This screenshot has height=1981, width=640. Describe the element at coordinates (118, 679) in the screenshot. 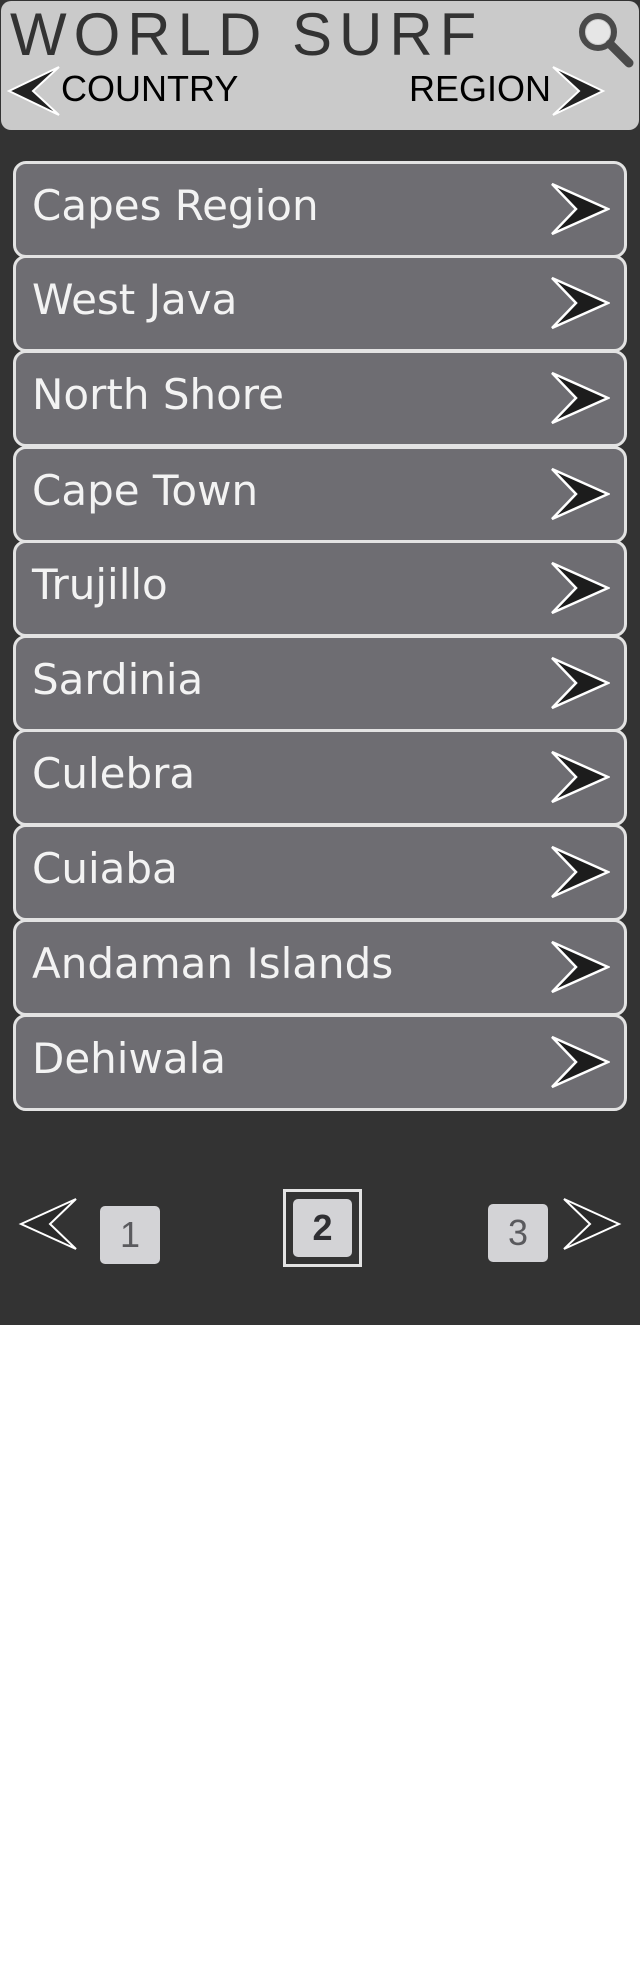

I see `list-item-label: Sardinia` at that location.